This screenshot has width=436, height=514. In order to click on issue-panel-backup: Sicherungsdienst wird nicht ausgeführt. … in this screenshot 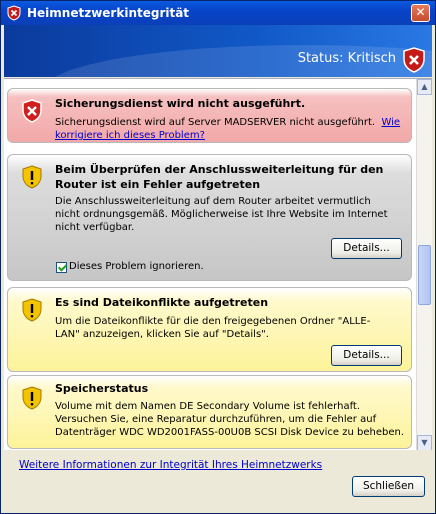, I will do `click(209, 115)`.